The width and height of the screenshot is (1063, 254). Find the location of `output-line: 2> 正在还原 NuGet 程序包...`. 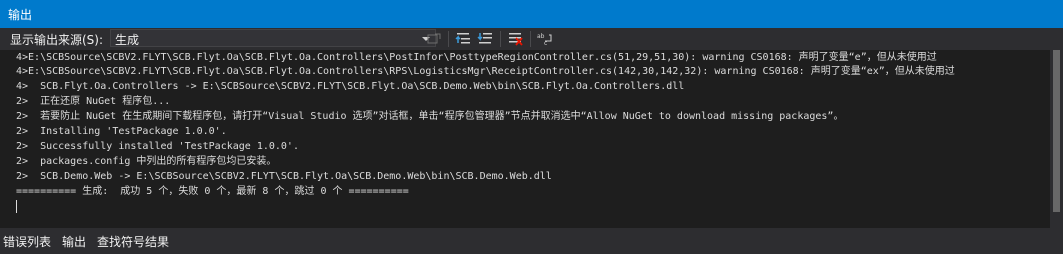

output-line: 2> 正在还原 NuGet 程序包... is located at coordinates (93, 101).